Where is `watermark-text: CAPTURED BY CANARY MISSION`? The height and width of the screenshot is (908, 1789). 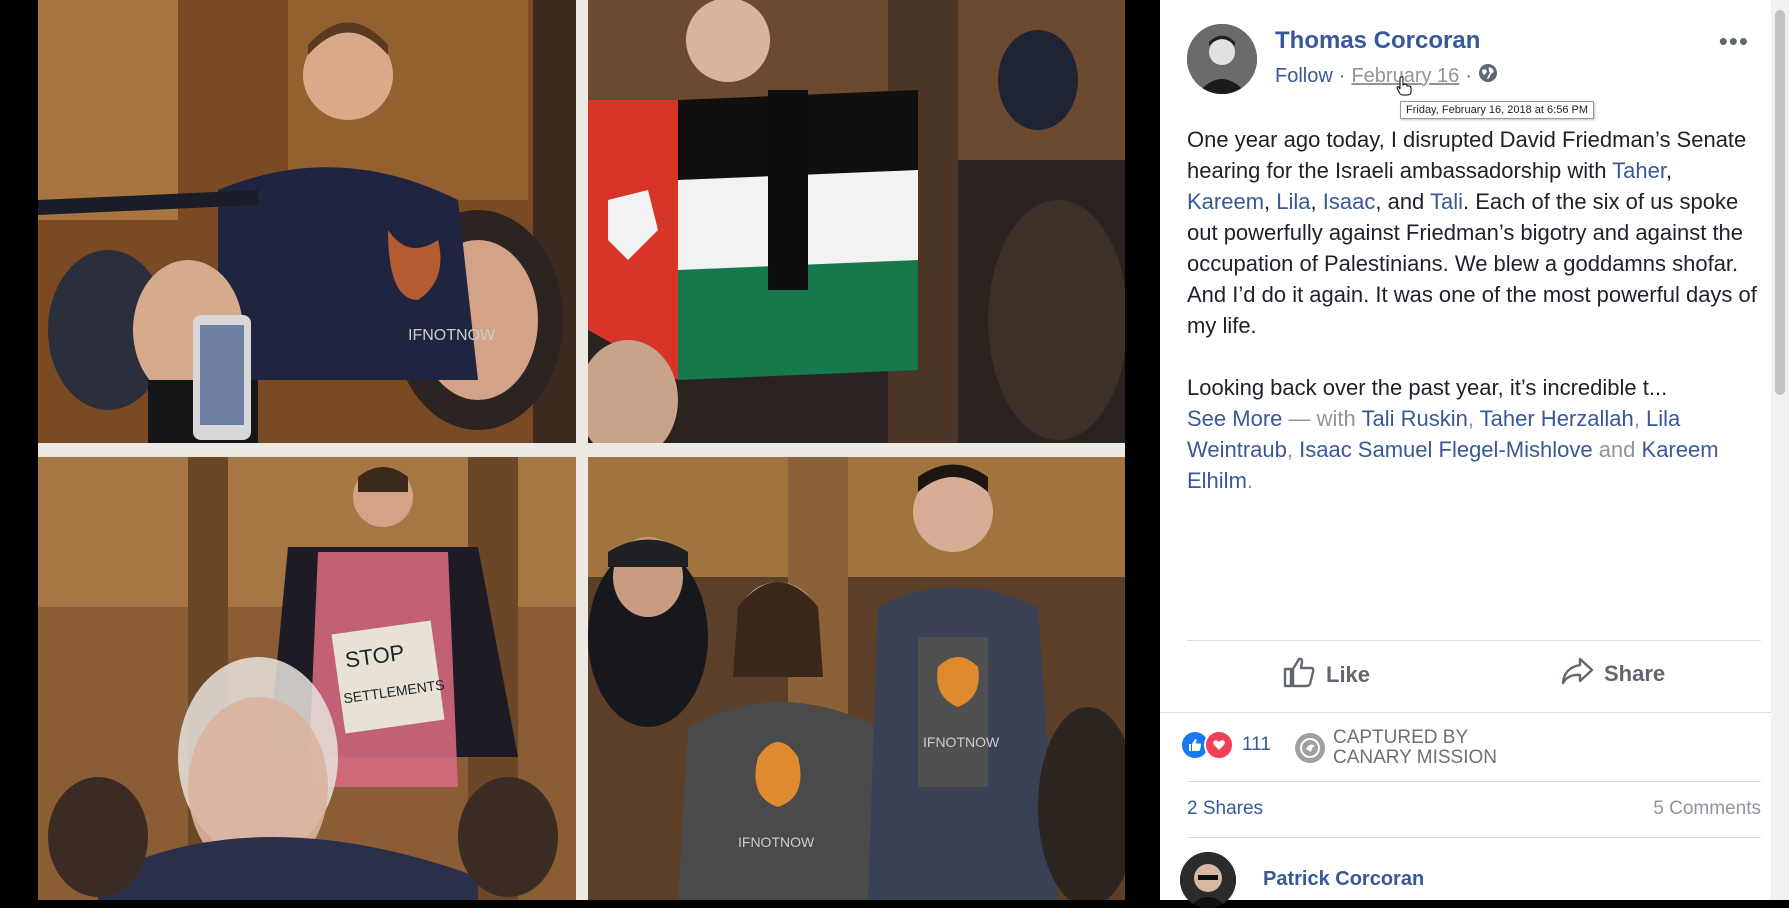 watermark-text: CAPTURED BY CANARY MISSION is located at coordinates (1415, 748).